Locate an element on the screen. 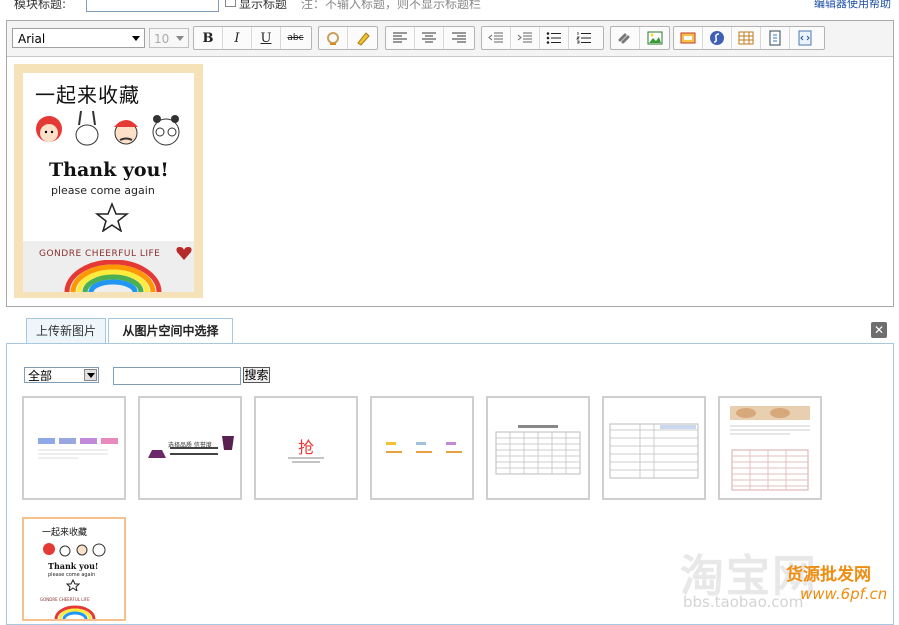 The height and width of the screenshot is (625, 899). thumbnail-text: 一起来收藏 is located at coordinates (65, 533).